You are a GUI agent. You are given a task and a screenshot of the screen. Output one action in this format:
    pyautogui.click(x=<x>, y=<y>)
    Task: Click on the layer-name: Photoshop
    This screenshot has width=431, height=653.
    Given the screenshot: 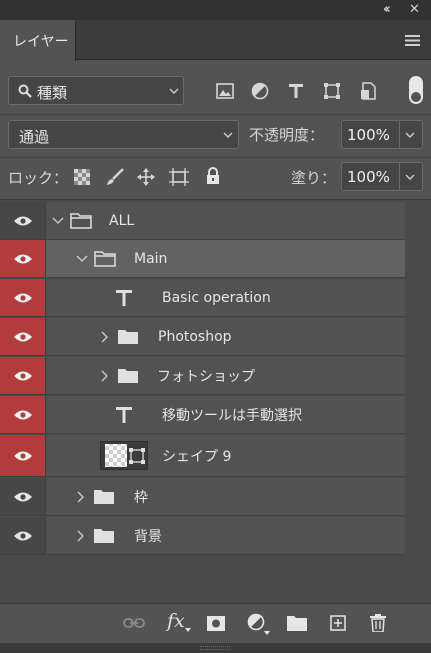 What is the action you would take?
    pyautogui.click(x=195, y=336)
    